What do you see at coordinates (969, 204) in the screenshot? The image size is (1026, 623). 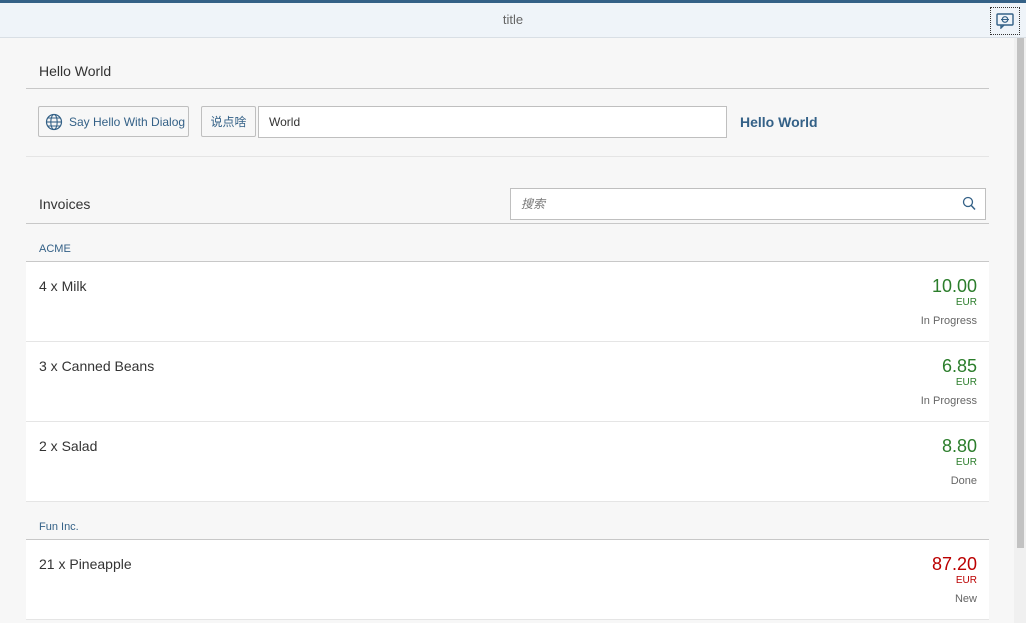 I see `search-icon` at bounding box center [969, 204].